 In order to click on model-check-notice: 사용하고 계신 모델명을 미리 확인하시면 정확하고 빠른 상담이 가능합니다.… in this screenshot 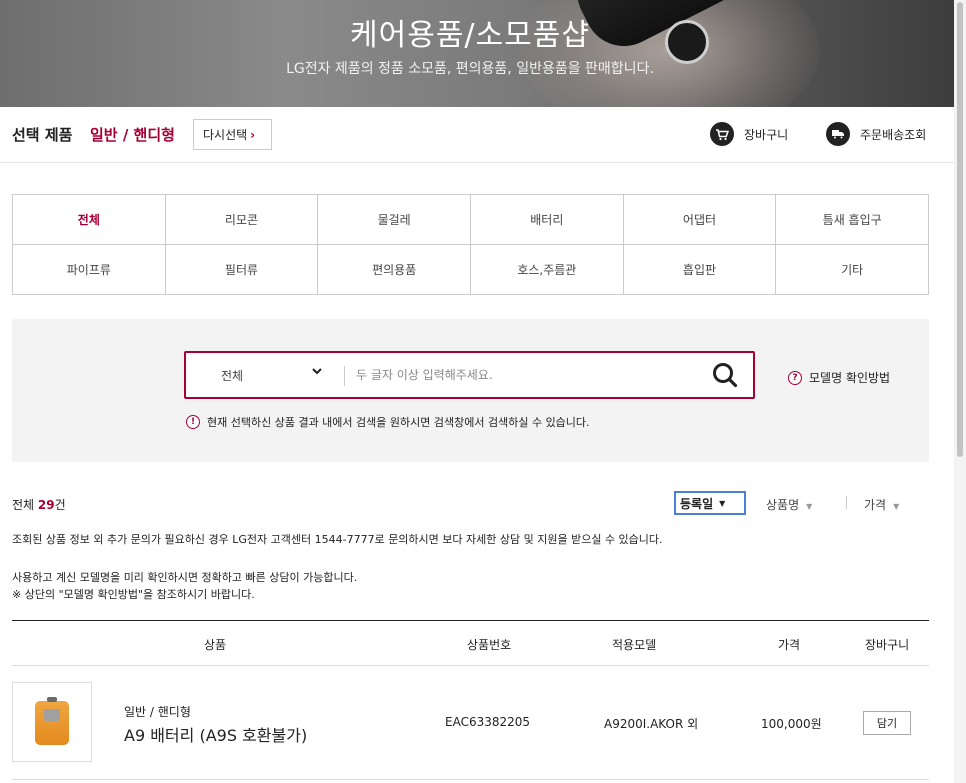, I will do `click(184, 586)`.